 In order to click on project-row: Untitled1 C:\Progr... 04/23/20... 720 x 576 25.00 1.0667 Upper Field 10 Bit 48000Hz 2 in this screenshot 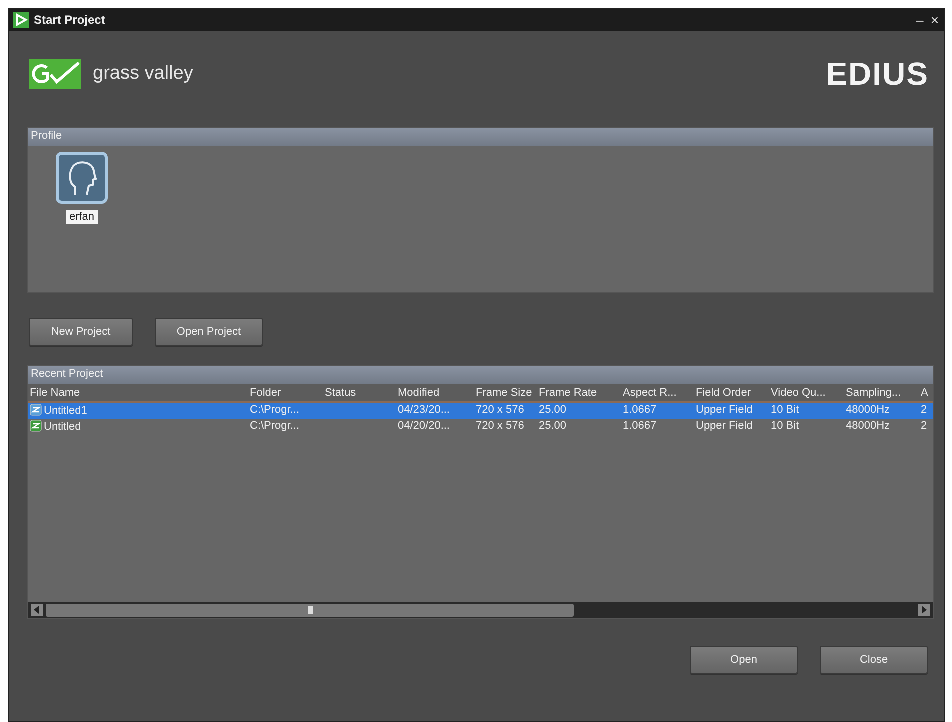, I will do `click(480, 411)`.